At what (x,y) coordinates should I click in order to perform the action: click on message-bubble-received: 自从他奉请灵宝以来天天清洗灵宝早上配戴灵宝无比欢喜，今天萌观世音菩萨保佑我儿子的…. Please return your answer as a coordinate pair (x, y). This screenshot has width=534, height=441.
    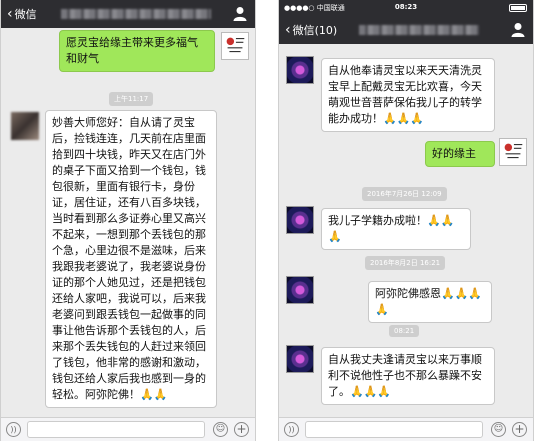
    Looking at the image, I should click on (408, 95).